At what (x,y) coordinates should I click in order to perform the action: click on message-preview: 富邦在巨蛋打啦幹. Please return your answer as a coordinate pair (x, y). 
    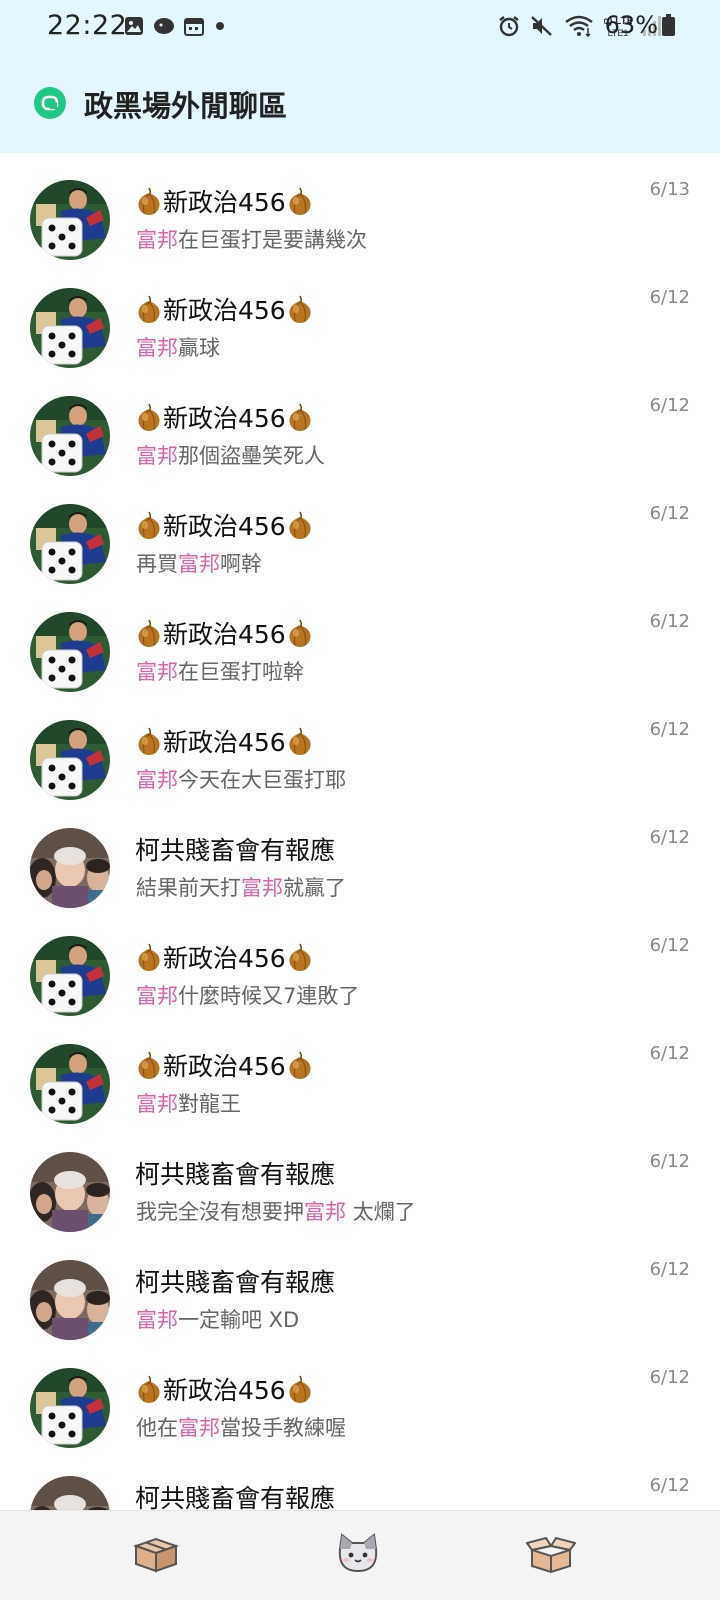
    Looking at the image, I should click on (220, 671).